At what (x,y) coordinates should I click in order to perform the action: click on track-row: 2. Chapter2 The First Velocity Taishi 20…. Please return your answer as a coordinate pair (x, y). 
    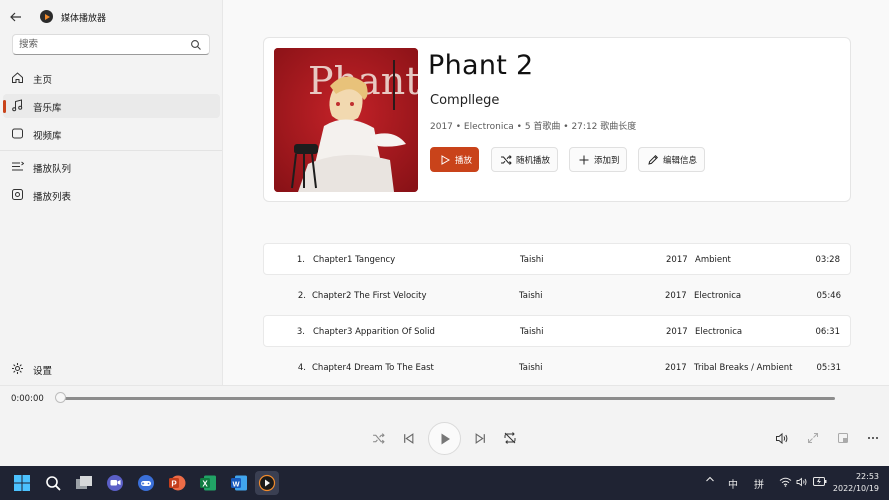
    Looking at the image, I should click on (557, 296).